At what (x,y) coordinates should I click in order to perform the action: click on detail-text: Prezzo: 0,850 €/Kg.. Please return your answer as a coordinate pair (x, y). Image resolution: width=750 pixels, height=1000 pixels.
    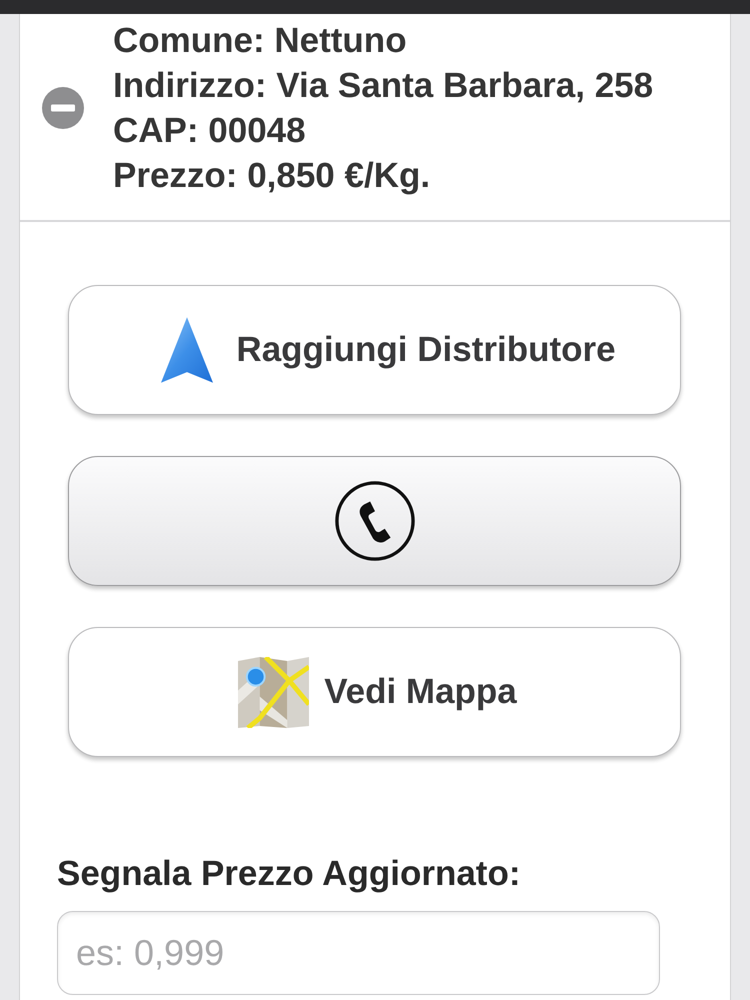
    Looking at the image, I should click on (272, 176).